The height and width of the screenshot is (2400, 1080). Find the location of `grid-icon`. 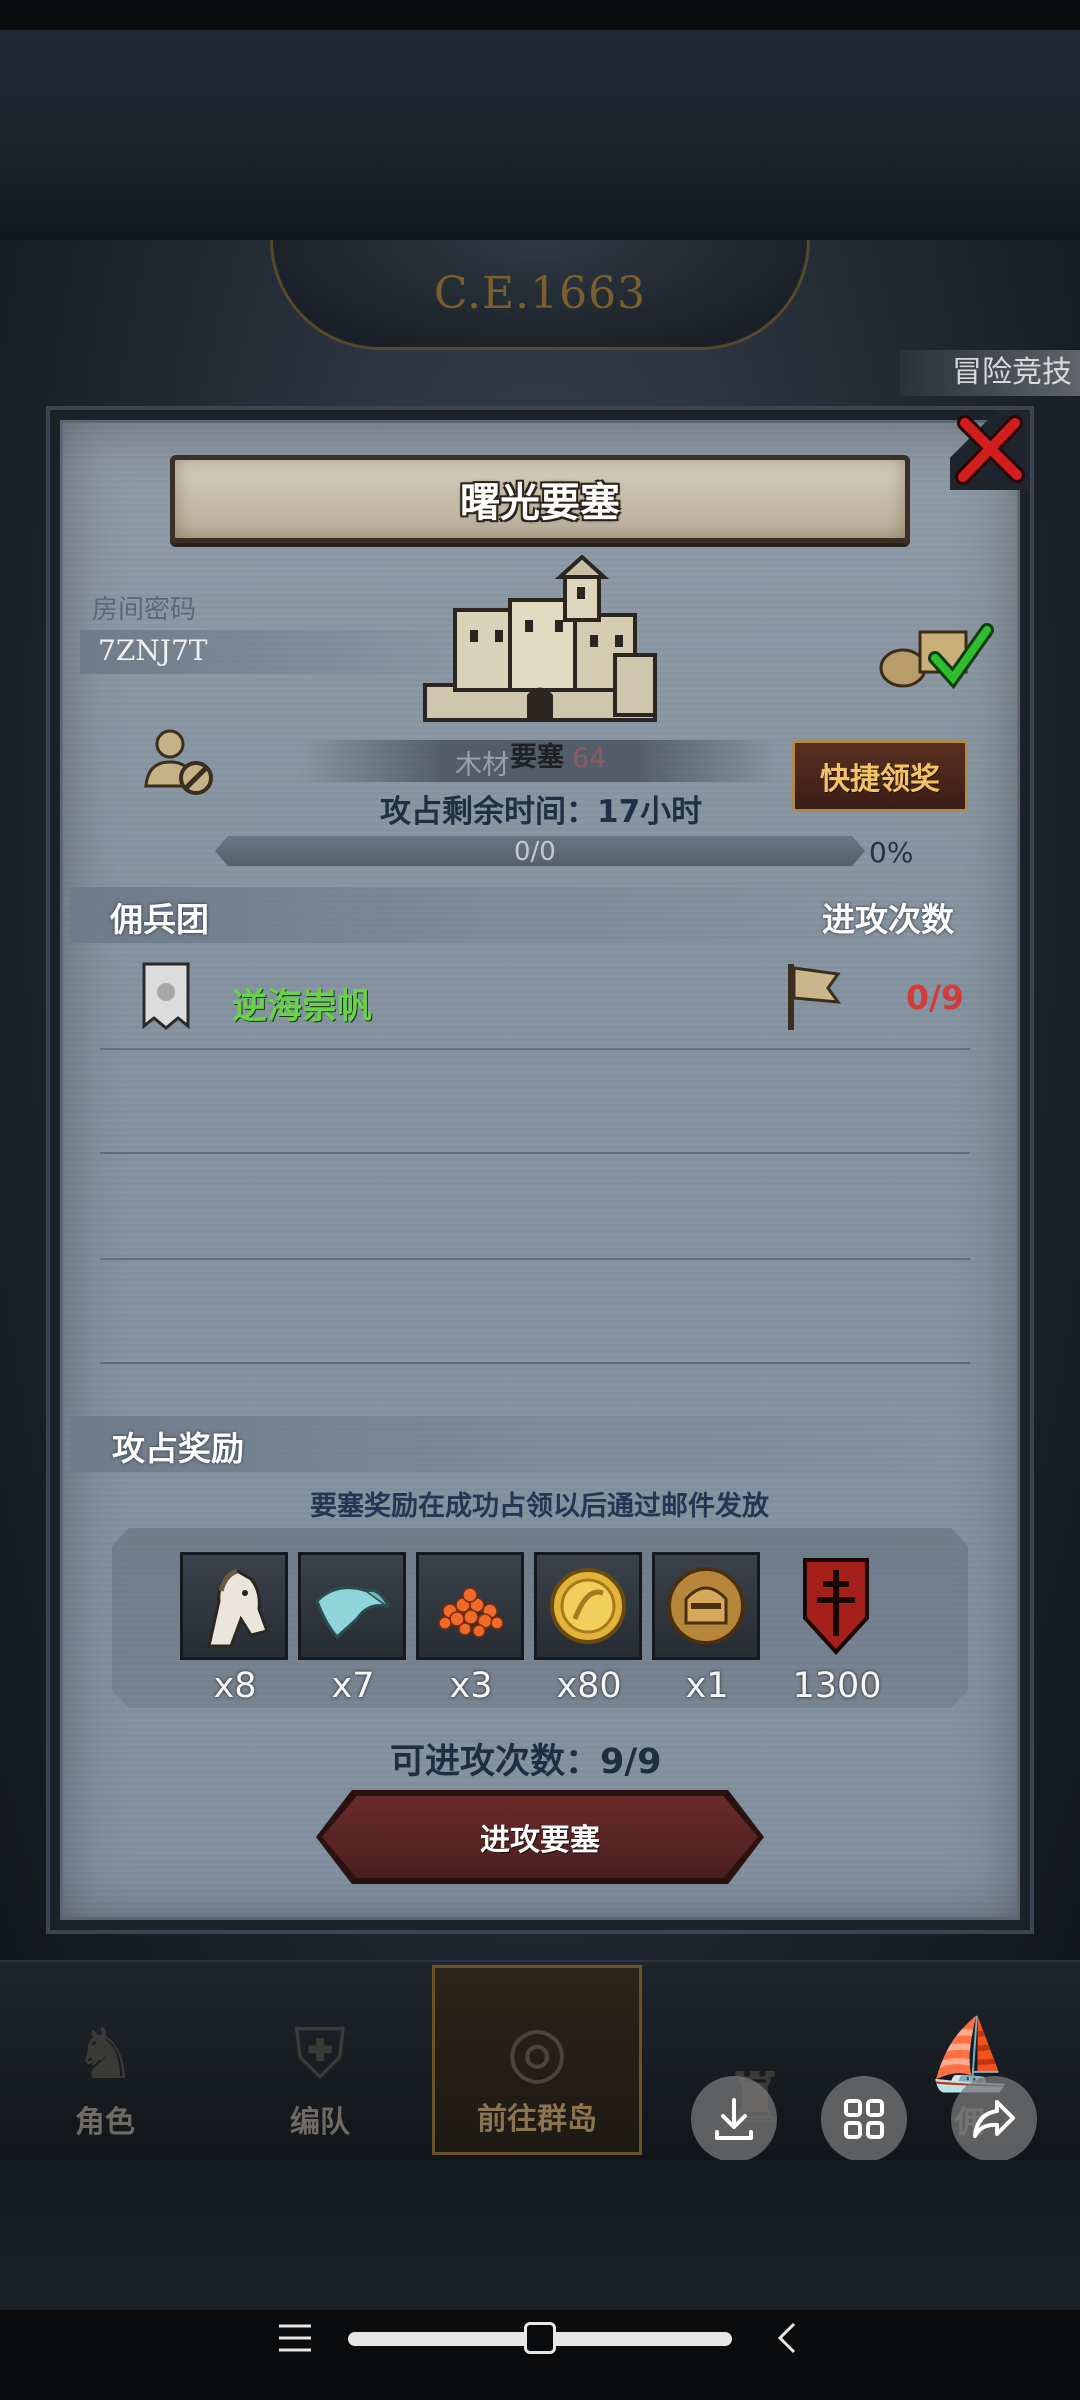

grid-icon is located at coordinates (864, 2119).